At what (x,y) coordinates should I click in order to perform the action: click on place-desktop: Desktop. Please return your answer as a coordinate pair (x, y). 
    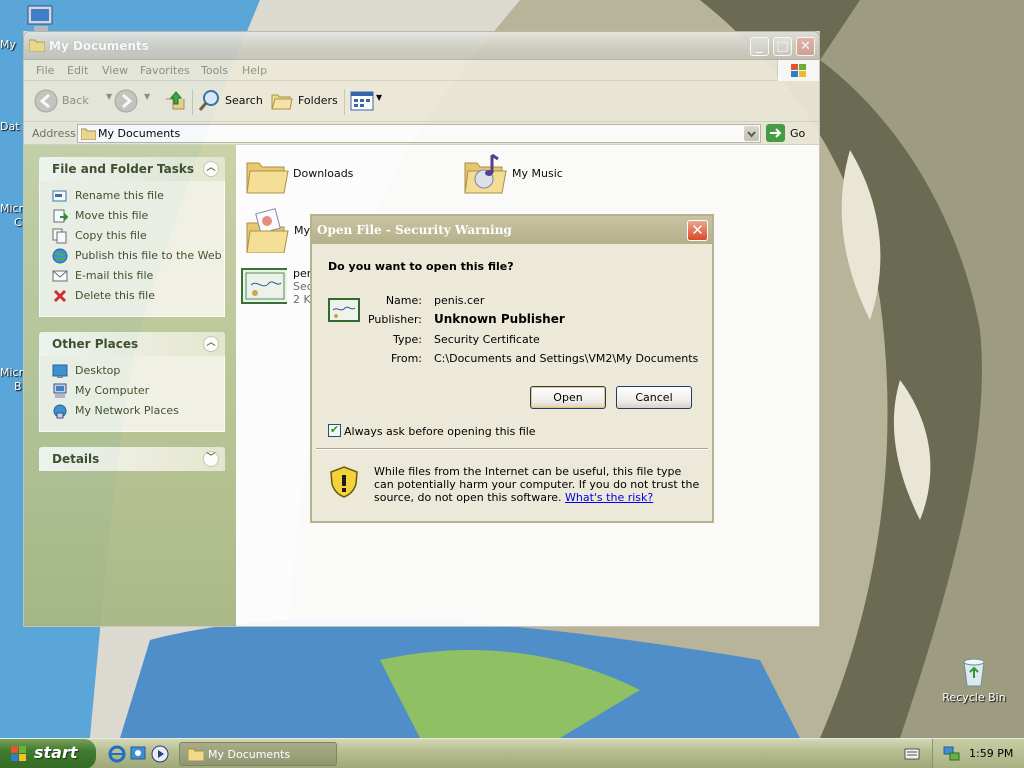
    Looking at the image, I should click on (137, 371).